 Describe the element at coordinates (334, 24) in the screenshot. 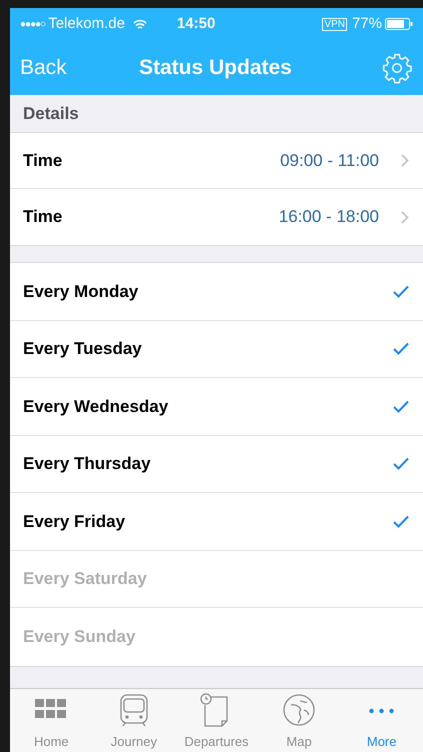

I see `vpn-indicator: VPN` at that location.